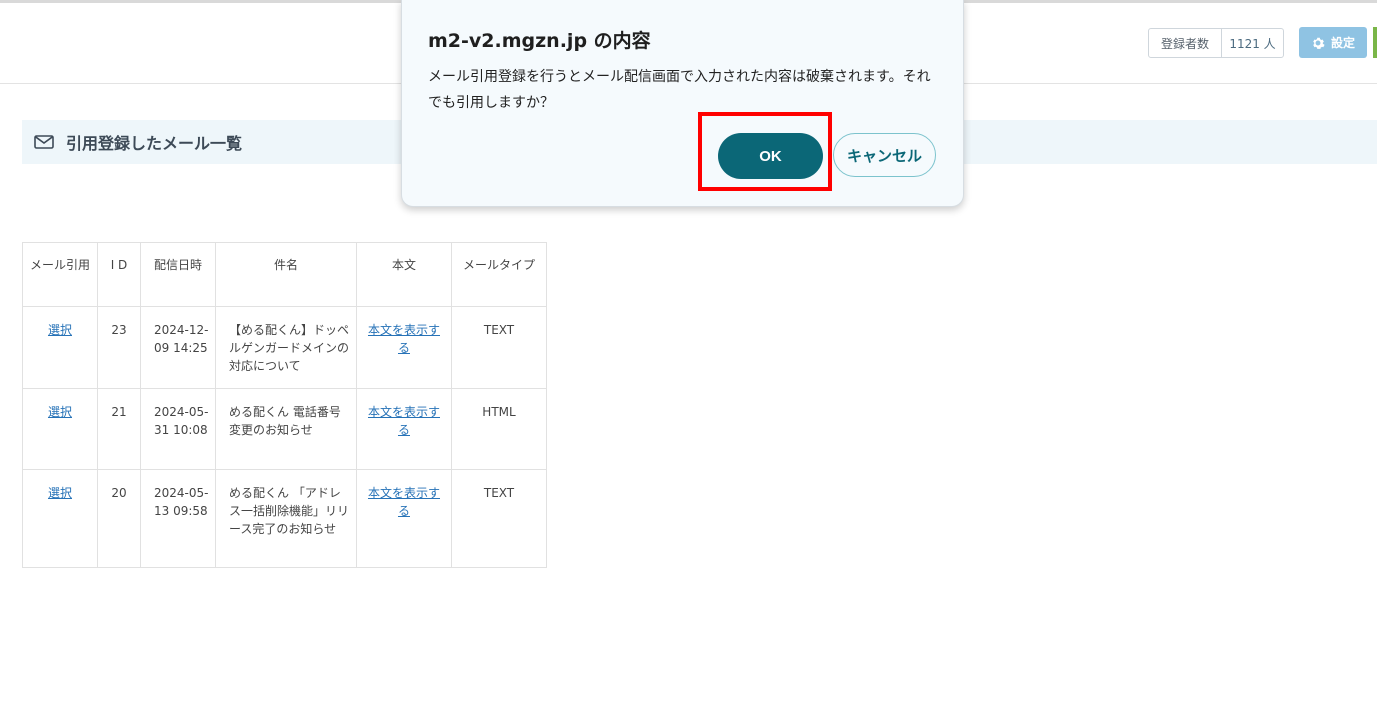 This screenshot has width=1377, height=701. I want to click on date-cell: 2024-12-09 14:25, so click(178, 347).